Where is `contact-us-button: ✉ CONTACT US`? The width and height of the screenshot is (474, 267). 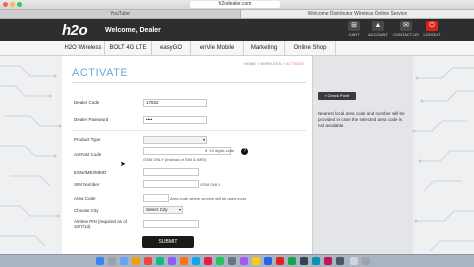 contact-us-button: ✉ CONTACT US is located at coordinates (406, 29).